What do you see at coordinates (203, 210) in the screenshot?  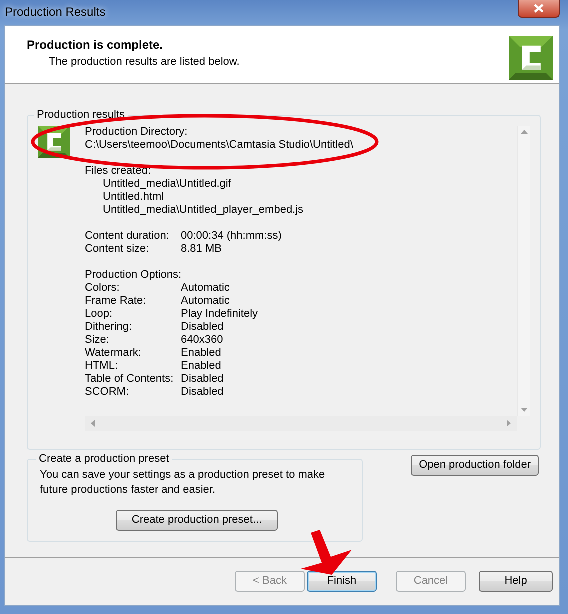 I see `file-name: Untitled_media\Untitled_player_embed.js` at bounding box center [203, 210].